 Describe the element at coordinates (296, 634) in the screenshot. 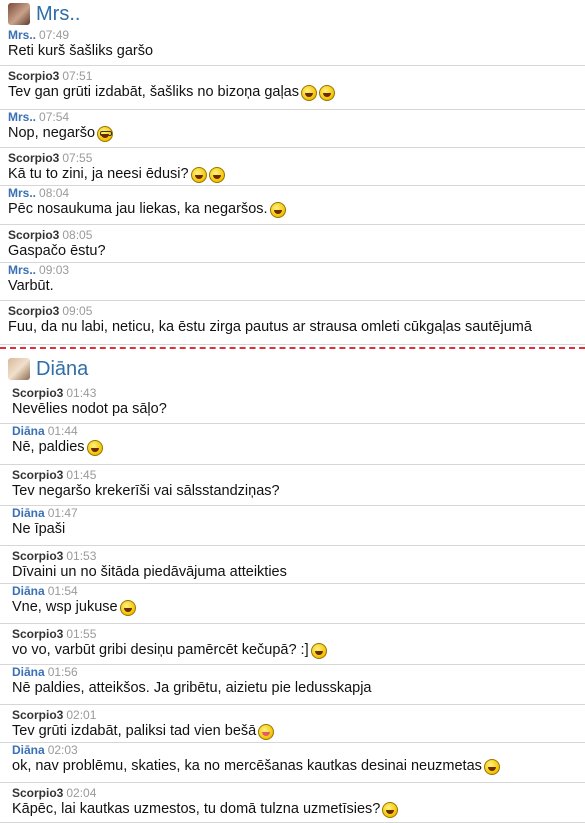

I see `message-meta: Scorpio3 01:55` at that location.